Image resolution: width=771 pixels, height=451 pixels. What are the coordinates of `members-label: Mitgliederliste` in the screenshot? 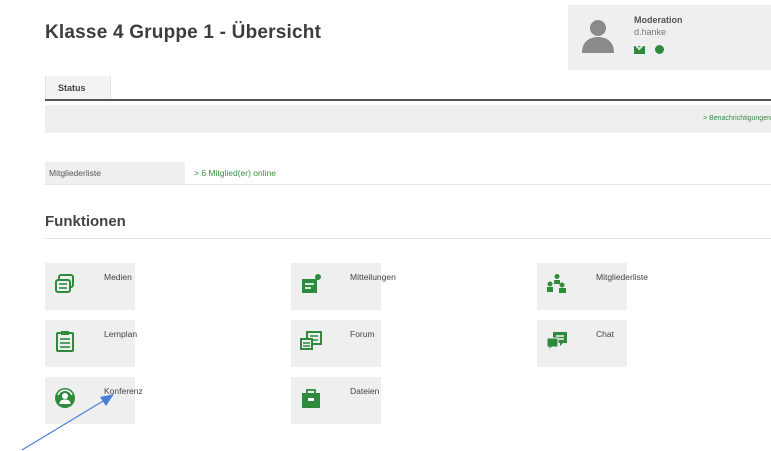 It's located at (115, 173).